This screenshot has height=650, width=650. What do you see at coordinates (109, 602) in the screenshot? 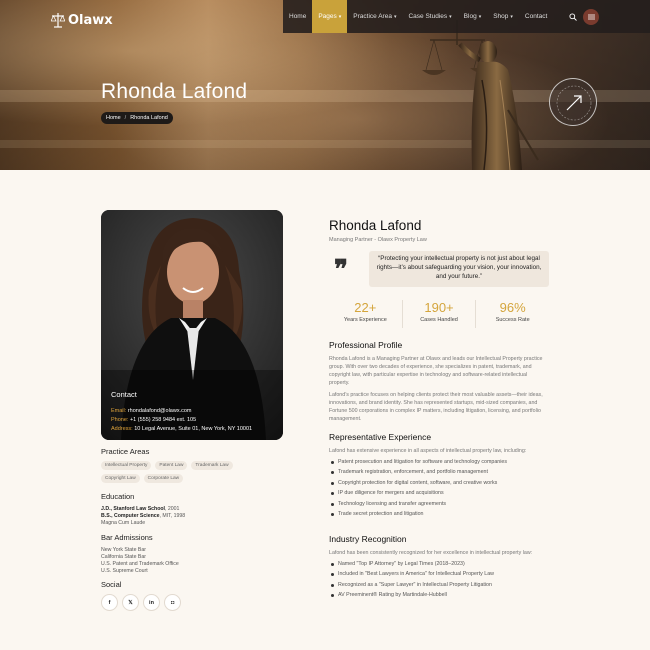
I see `facebook-icon: f` at bounding box center [109, 602].